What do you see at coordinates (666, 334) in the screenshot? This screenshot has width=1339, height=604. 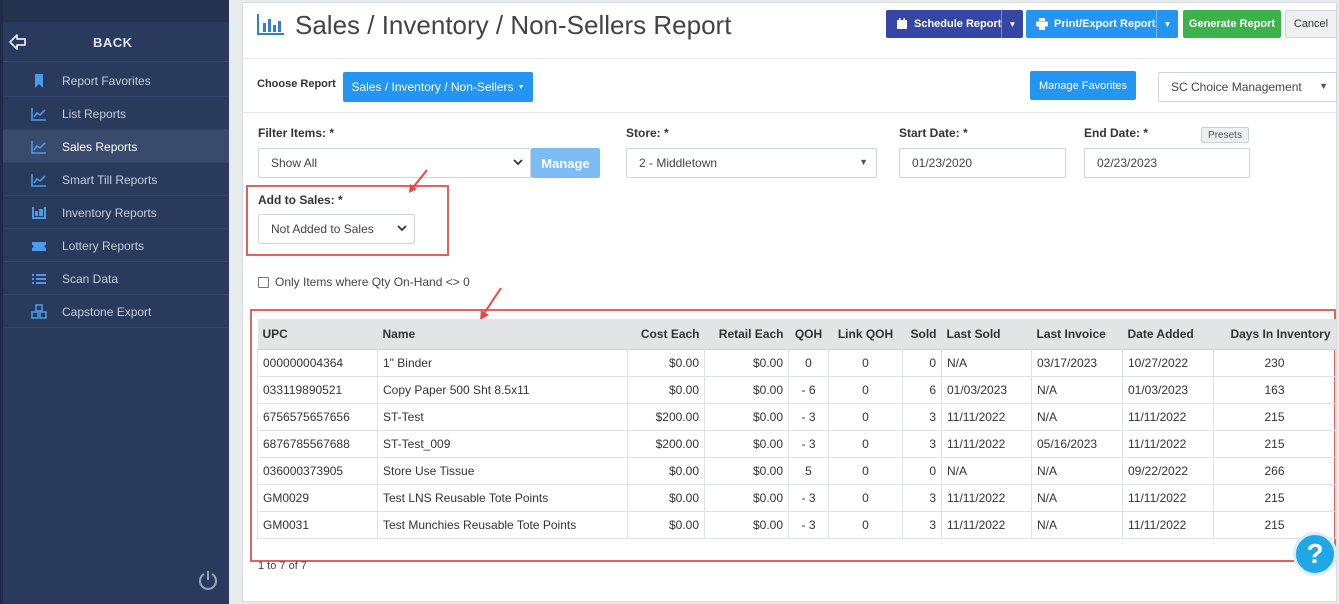 I see `column-header-cost-each: Cost Each` at bounding box center [666, 334].